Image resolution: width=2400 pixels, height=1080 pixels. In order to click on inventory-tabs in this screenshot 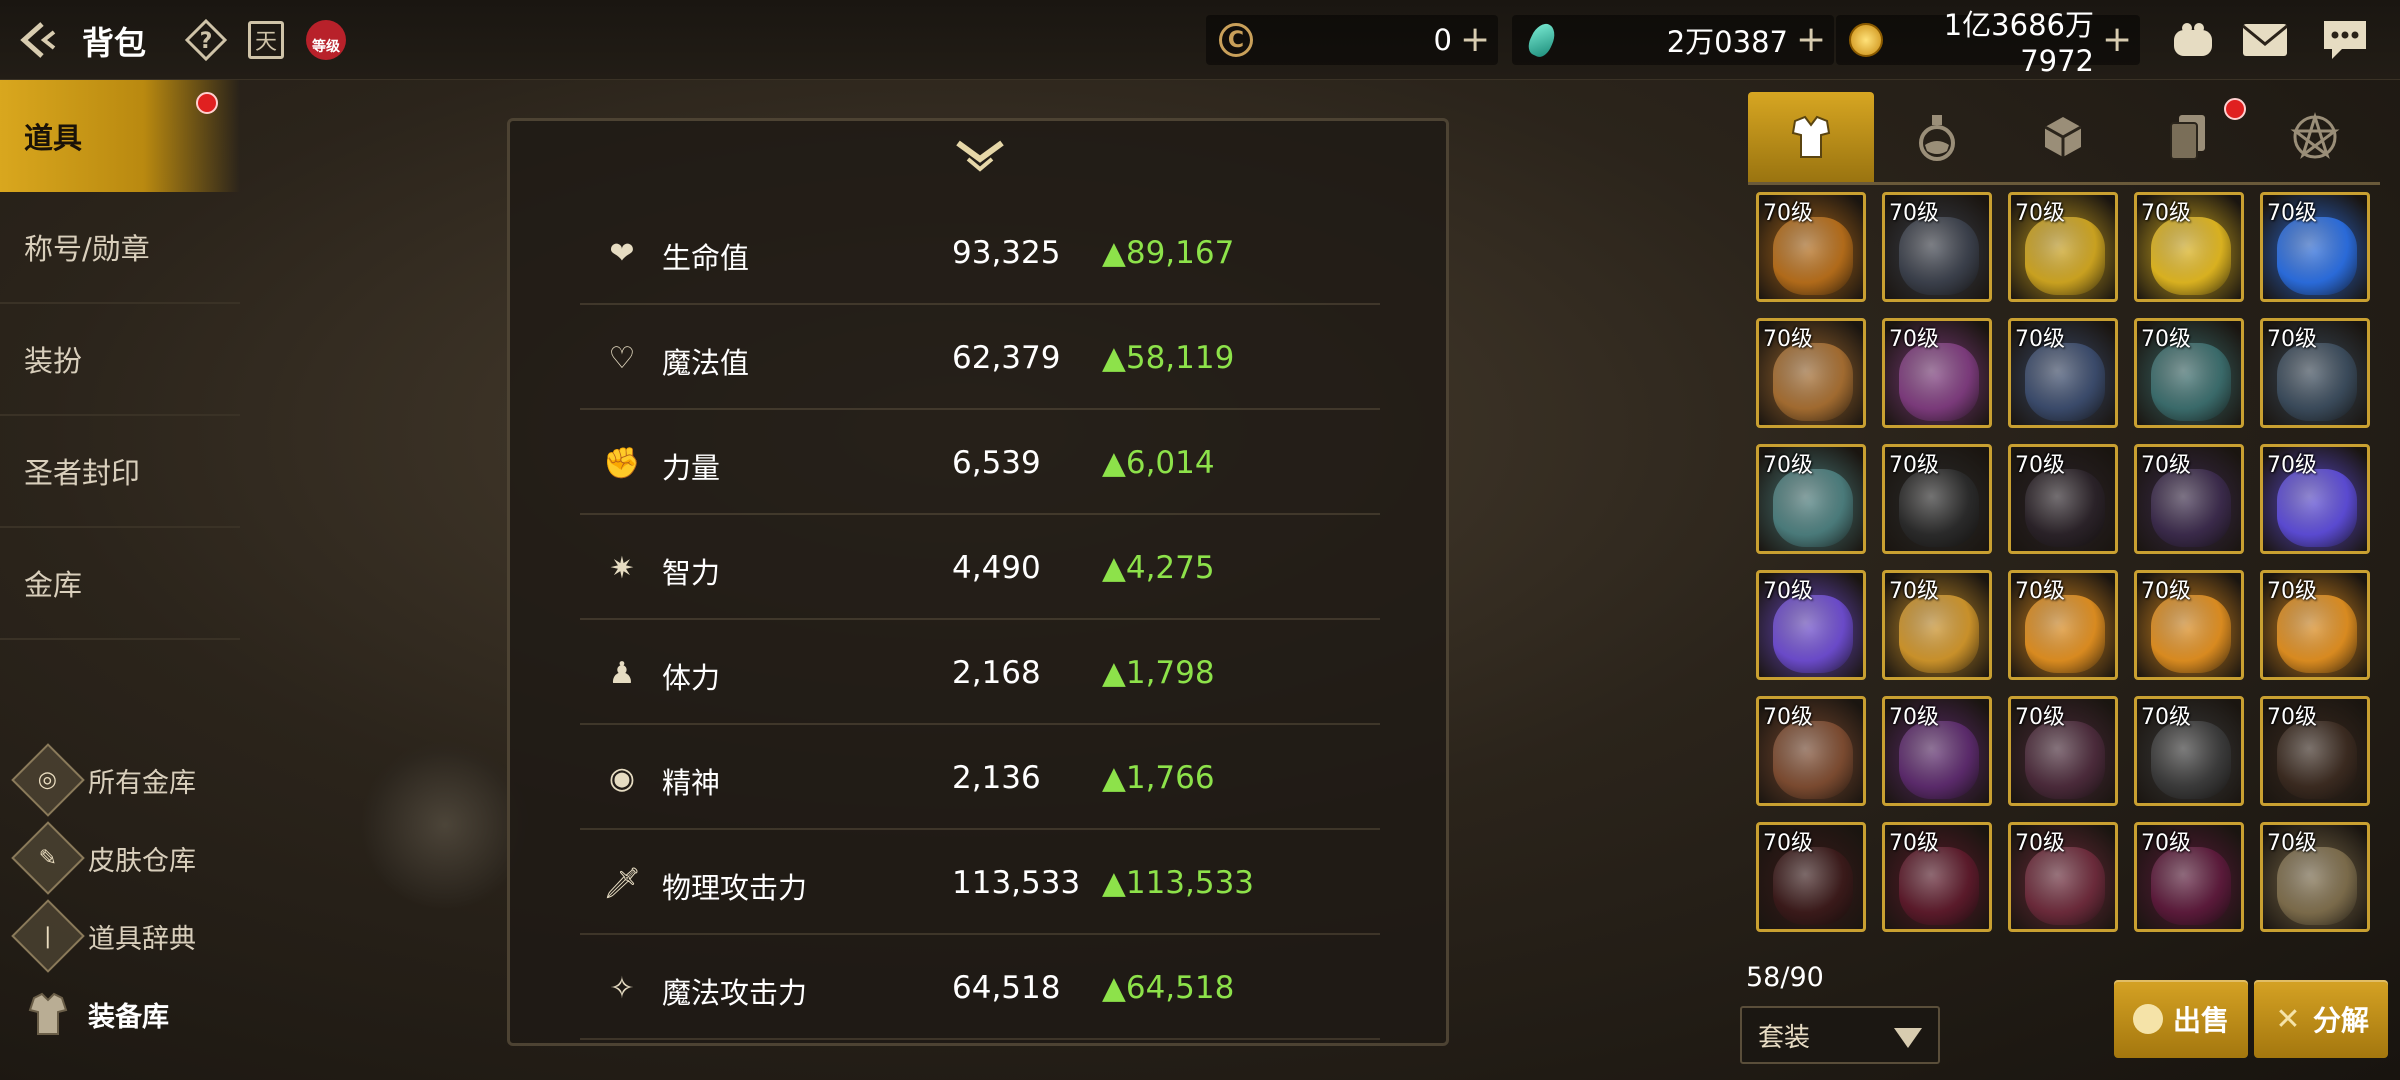, I will do `click(2064, 137)`.